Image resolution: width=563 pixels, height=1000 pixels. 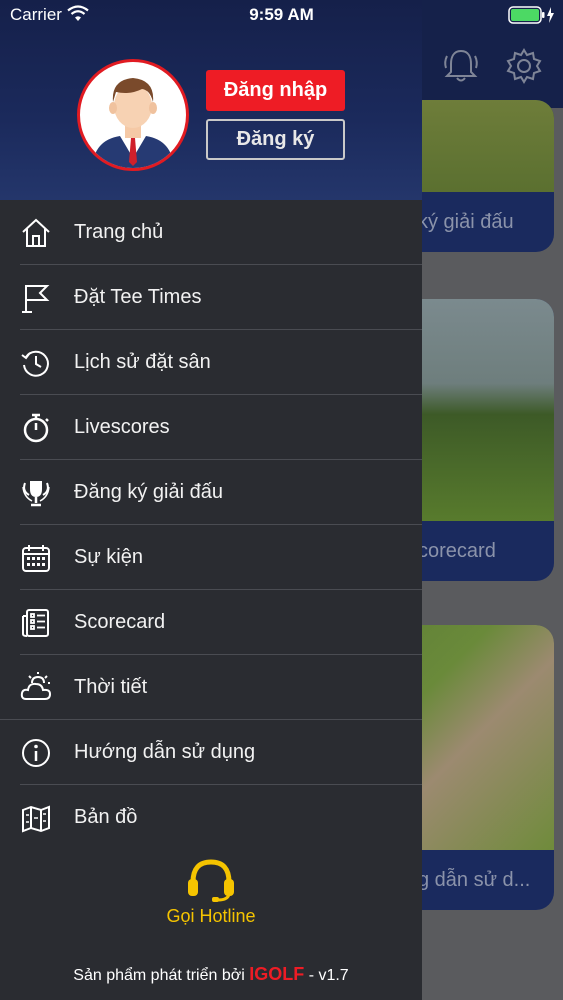 I want to click on menu-item-user-guide: Hướng dẫn sử dụng, so click(x=211, y=752).